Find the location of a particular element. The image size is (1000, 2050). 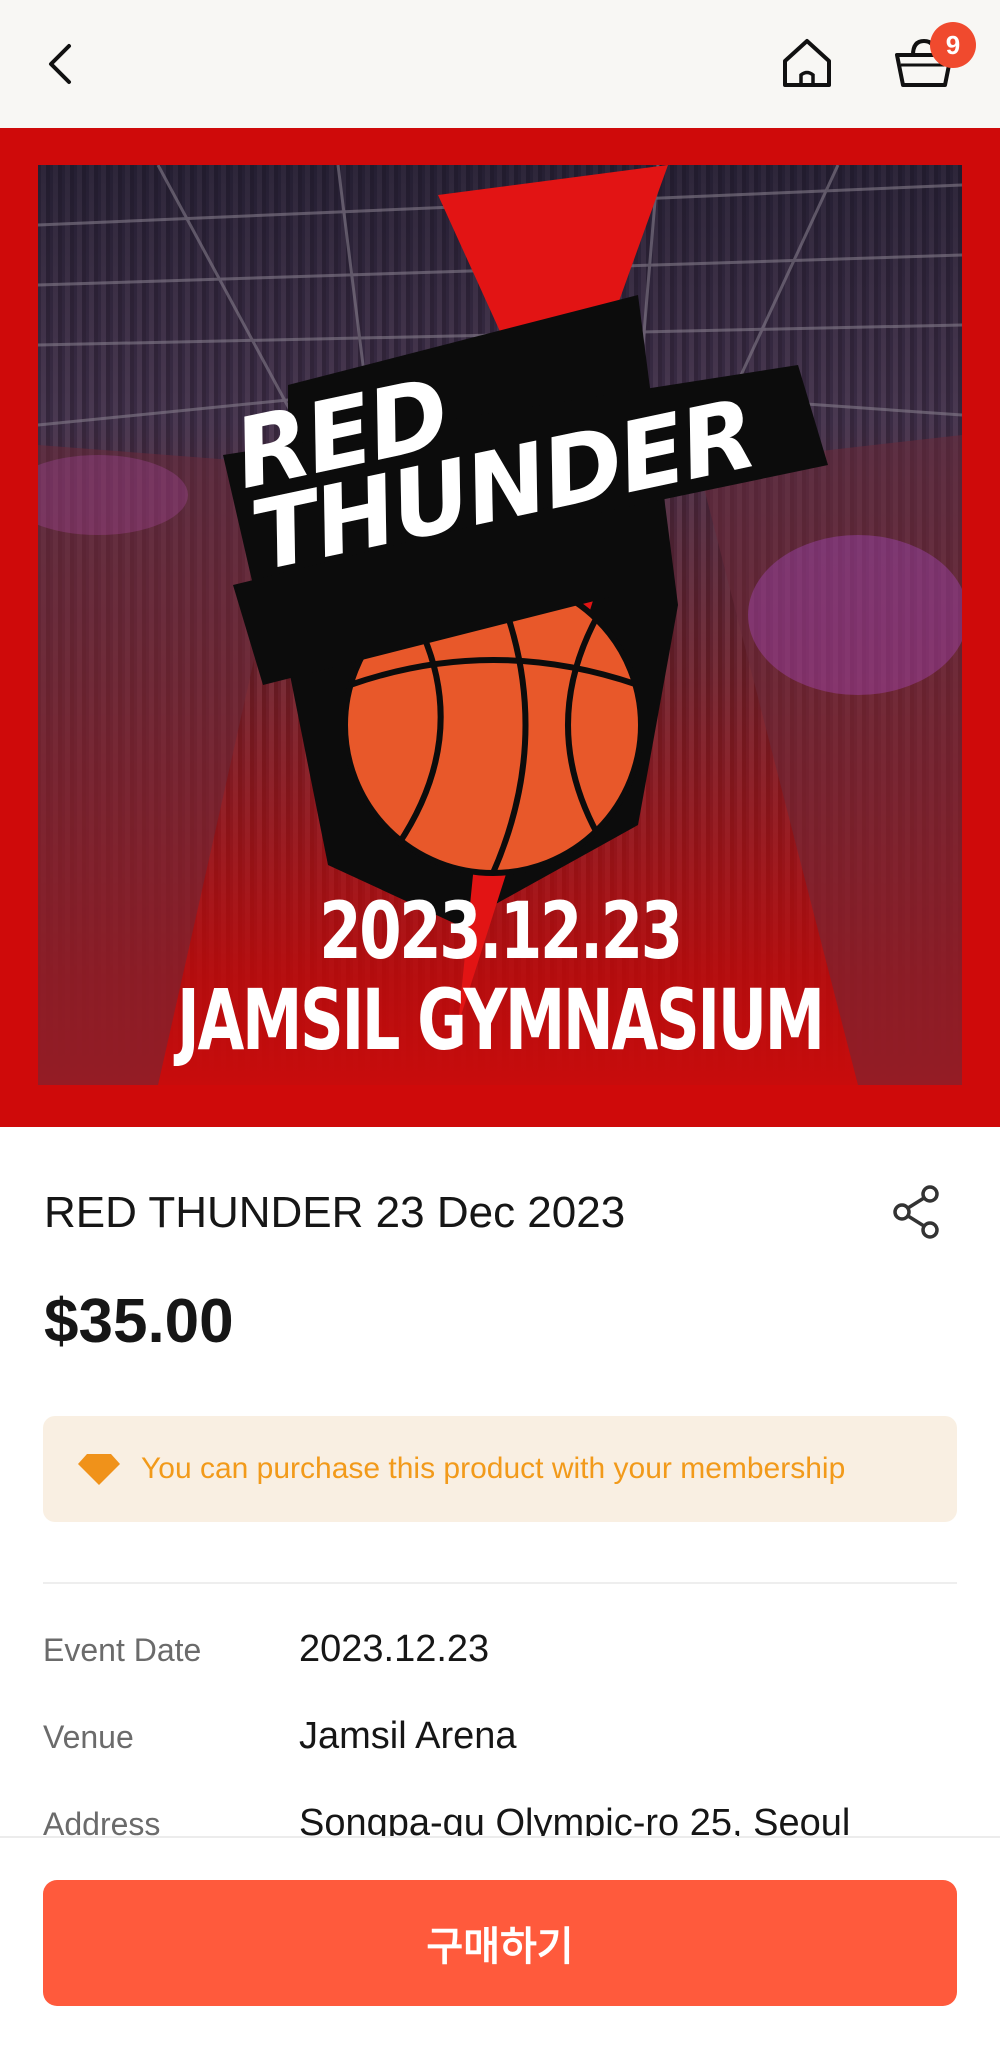

home-button is located at coordinates (807, 63).